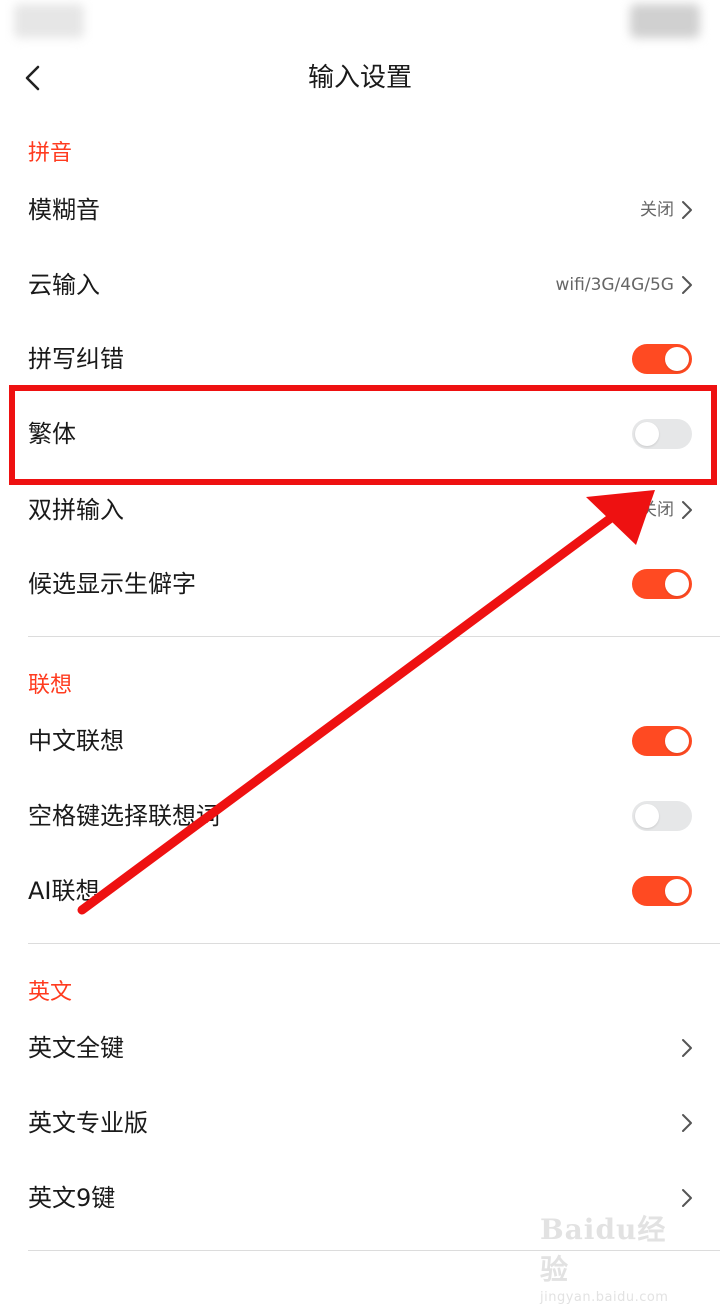  I want to click on setting-label: 繁体, so click(52, 434).